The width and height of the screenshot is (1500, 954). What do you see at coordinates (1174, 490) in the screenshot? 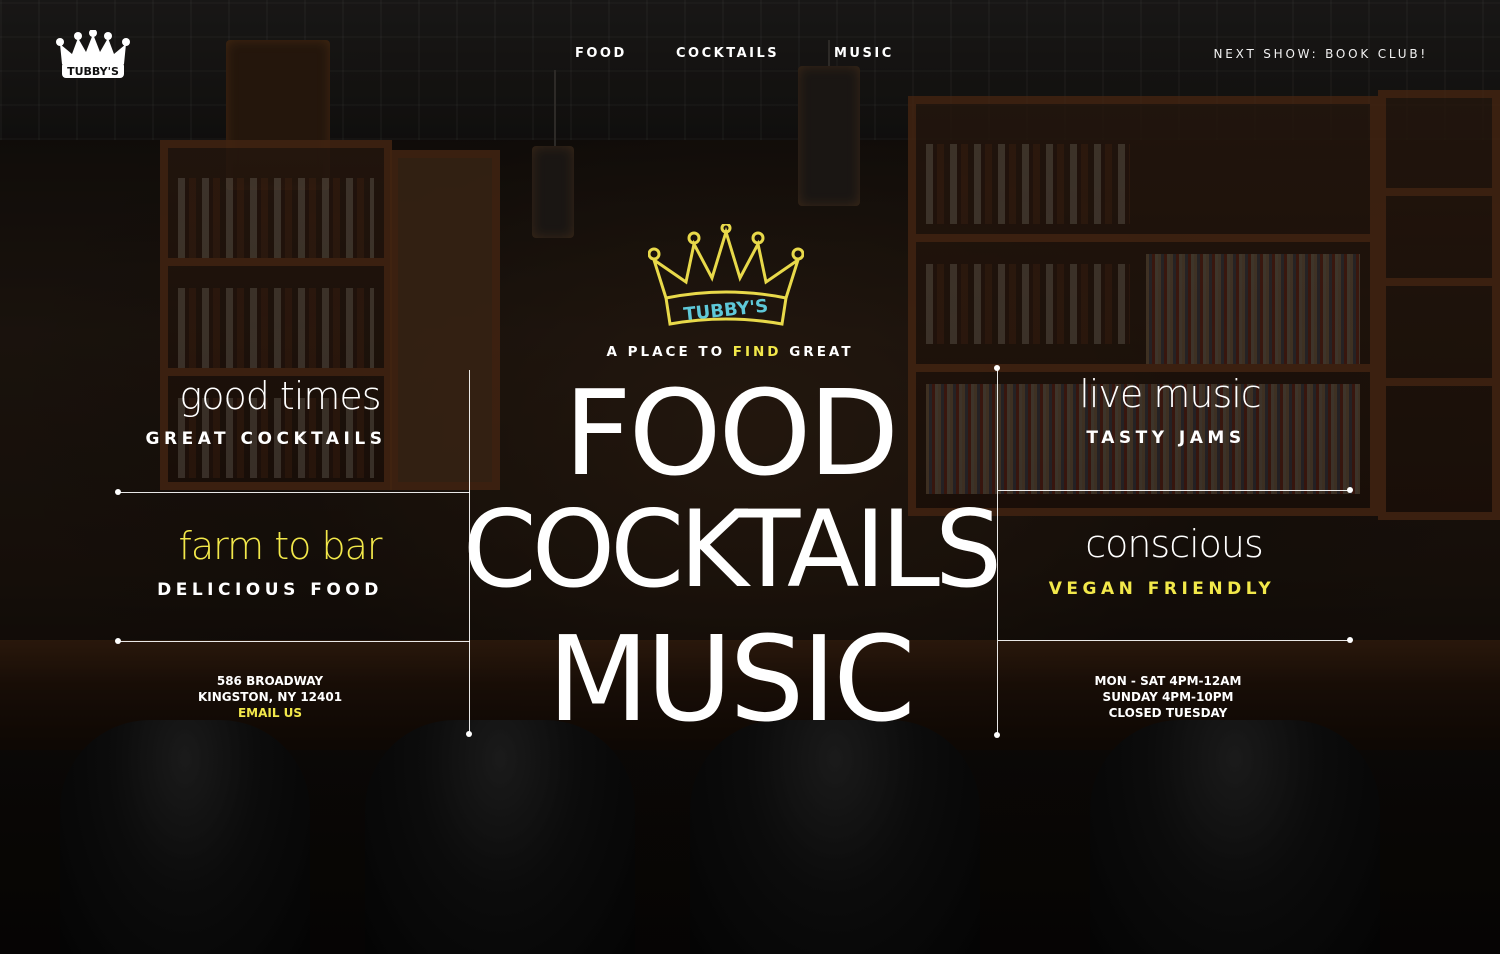
I see `right-divider-top` at bounding box center [1174, 490].